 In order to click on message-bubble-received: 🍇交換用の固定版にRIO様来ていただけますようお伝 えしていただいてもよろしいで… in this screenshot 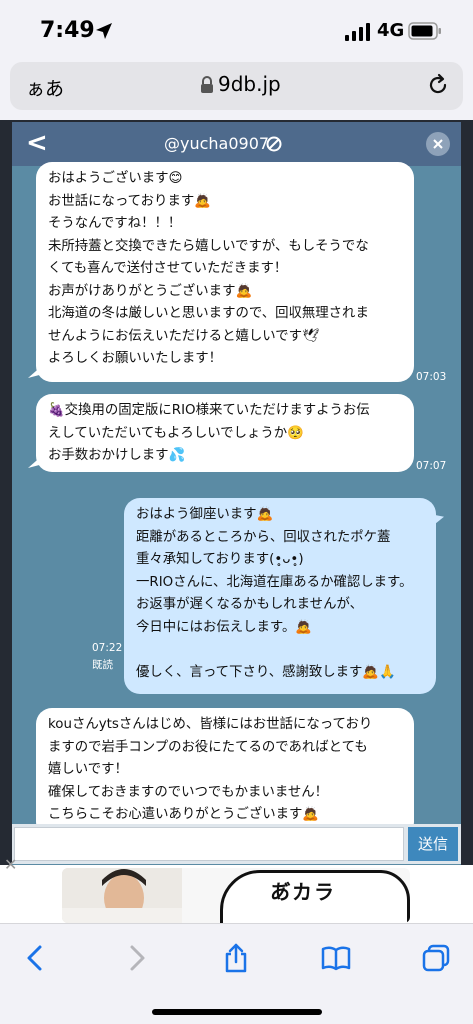, I will do `click(221, 433)`.